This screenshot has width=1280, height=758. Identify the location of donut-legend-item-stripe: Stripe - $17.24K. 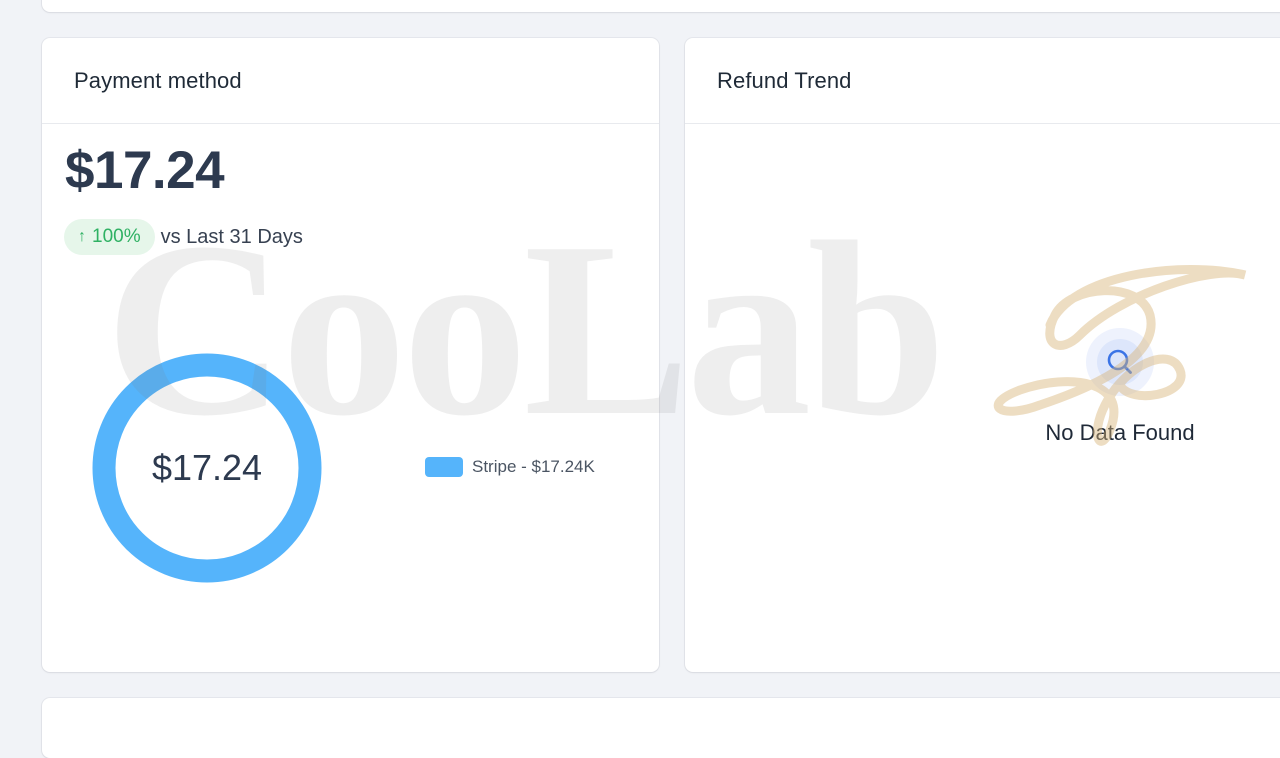
(510, 467).